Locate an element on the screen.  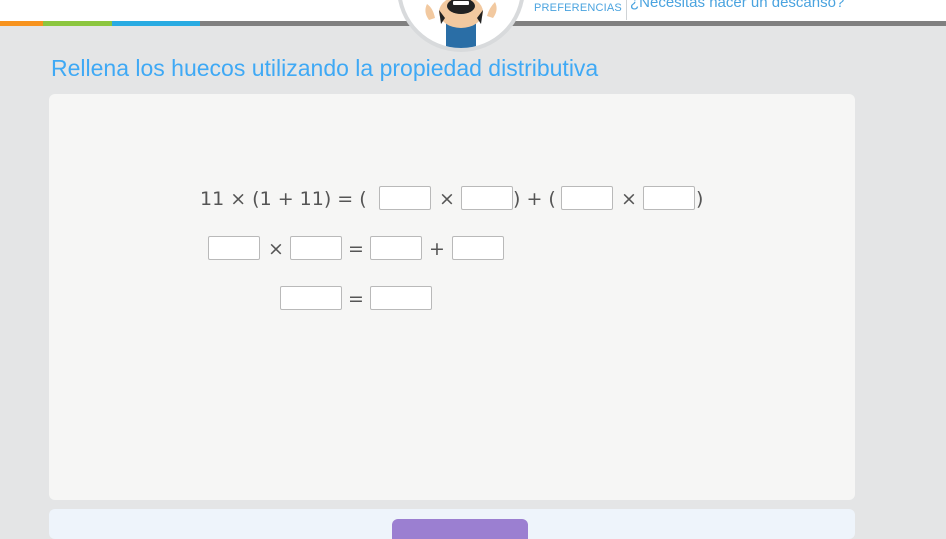
row2-plus: + is located at coordinates (437, 249).